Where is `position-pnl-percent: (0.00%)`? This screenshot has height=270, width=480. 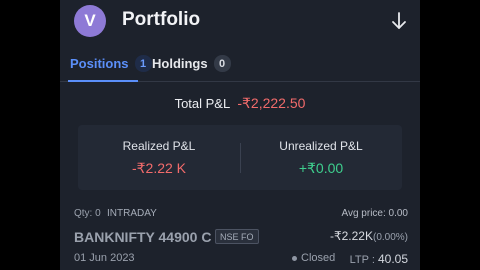
position-pnl-percent: (0.00%) is located at coordinates (390, 237).